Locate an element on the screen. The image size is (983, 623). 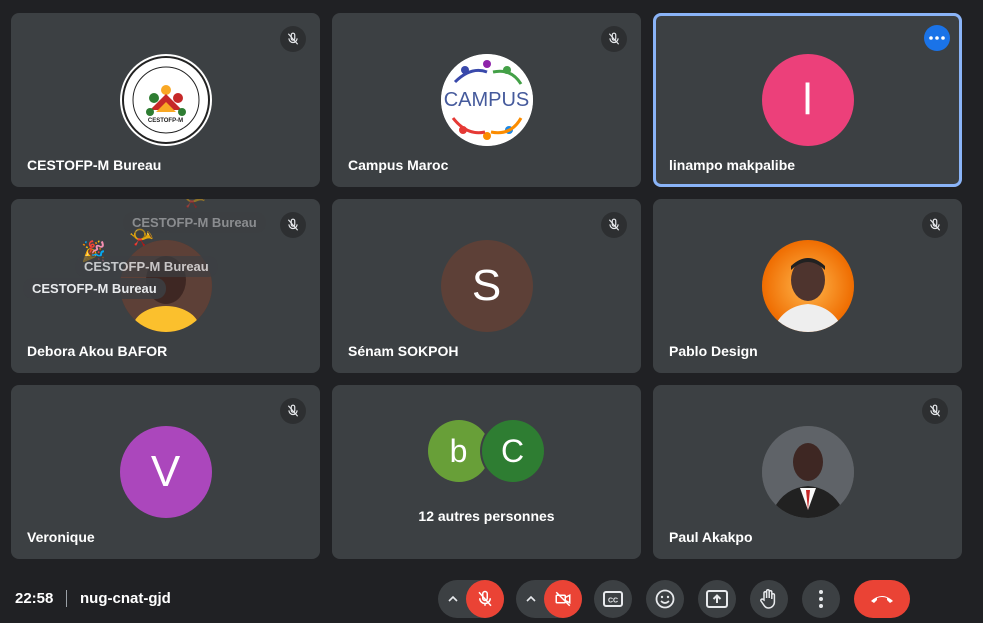
avatar-initial: b is located at coordinates (458, 450).